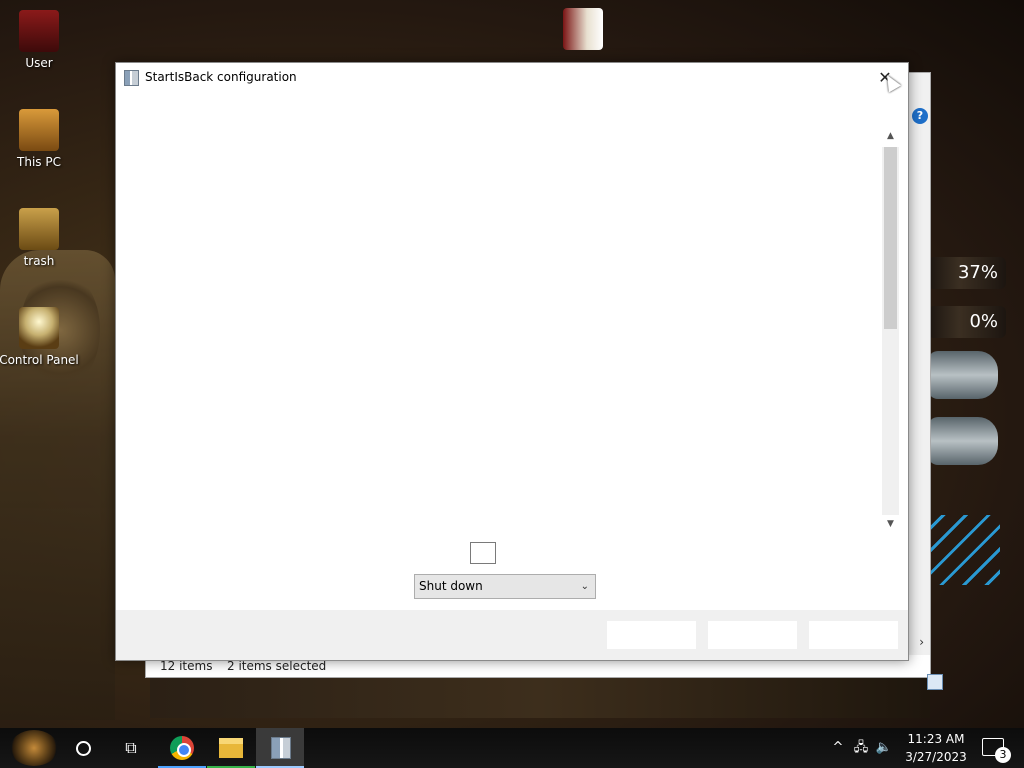  What do you see at coordinates (39, 31) in the screenshot?
I see `user-folder-icon` at bounding box center [39, 31].